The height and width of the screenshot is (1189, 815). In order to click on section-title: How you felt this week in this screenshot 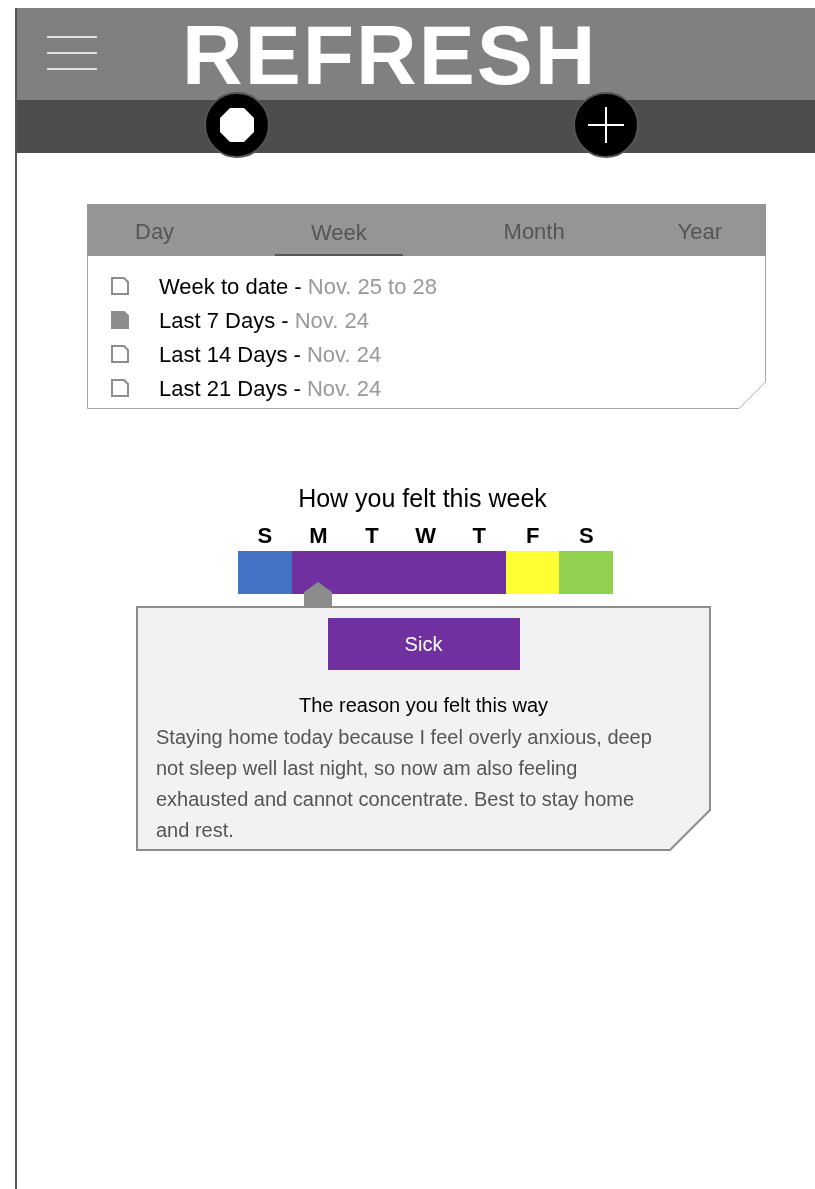, I will do `click(422, 498)`.